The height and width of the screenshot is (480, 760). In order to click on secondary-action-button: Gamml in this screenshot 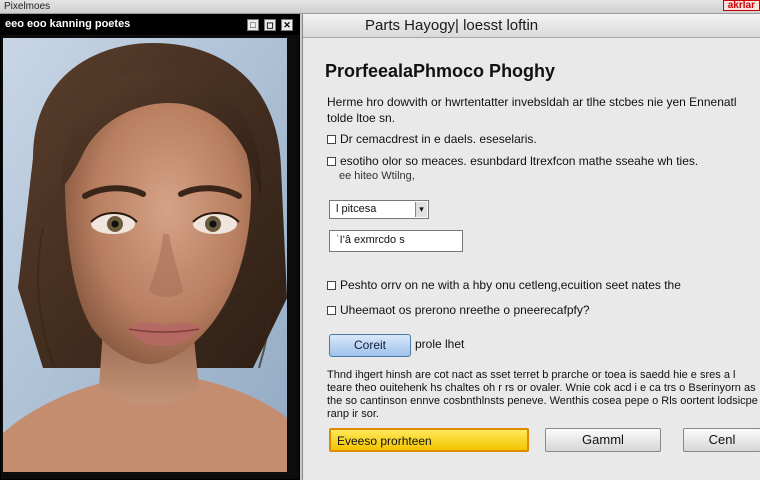, I will do `click(603, 440)`.